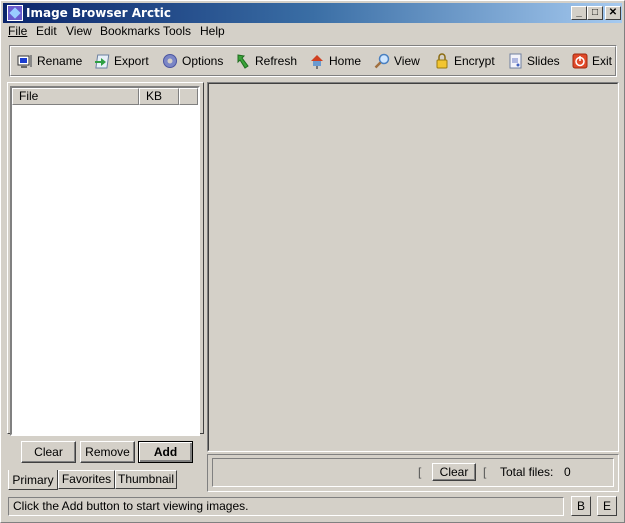  What do you see at coordinates (595, 13) in the screenshot?
I see `maximize-button: □` at bounding box center [595, 13].